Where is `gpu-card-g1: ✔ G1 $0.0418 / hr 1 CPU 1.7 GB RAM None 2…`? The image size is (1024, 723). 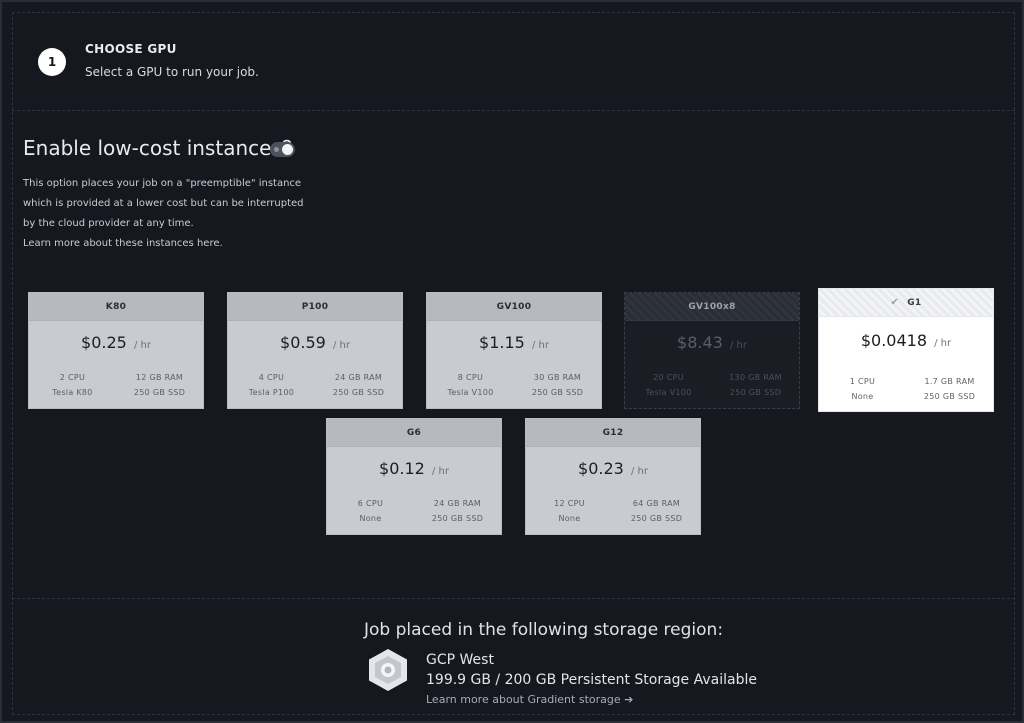
gpu-card-g1: ✔ G1 $0.0418 / hr 1 CPU 1.7 GB RAM None 2… is located at coordinates (906, 350).